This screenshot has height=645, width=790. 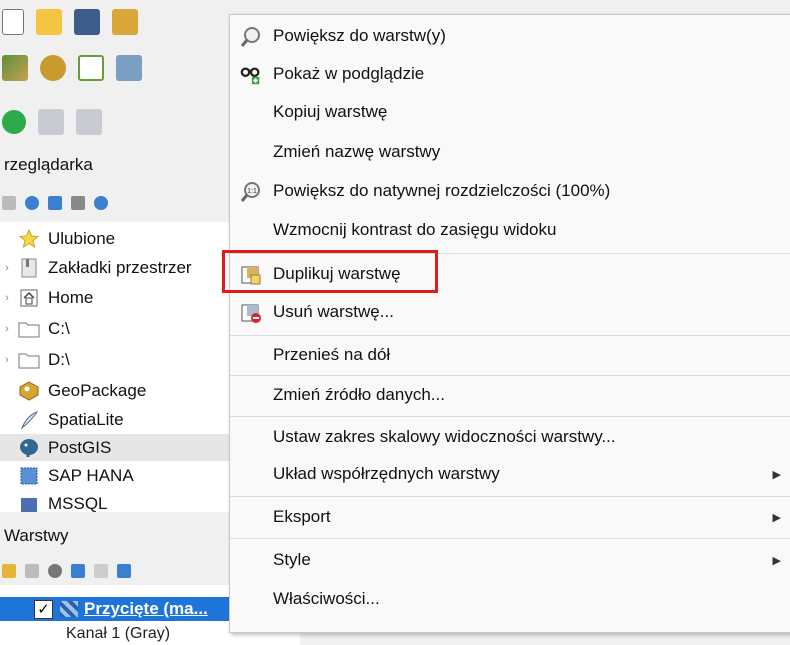 I want to click on browser-item-label: D:\, so click(x=59, y=359).